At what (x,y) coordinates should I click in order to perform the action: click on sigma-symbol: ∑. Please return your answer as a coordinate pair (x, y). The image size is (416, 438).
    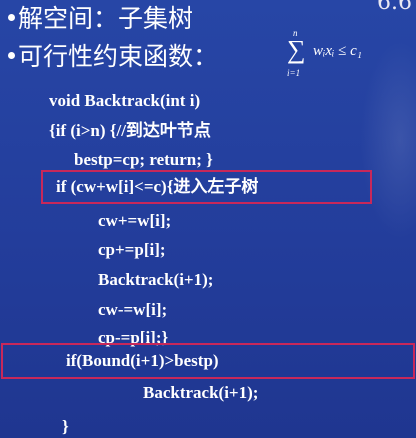
    Looking at the image, I should click on (296, 49).